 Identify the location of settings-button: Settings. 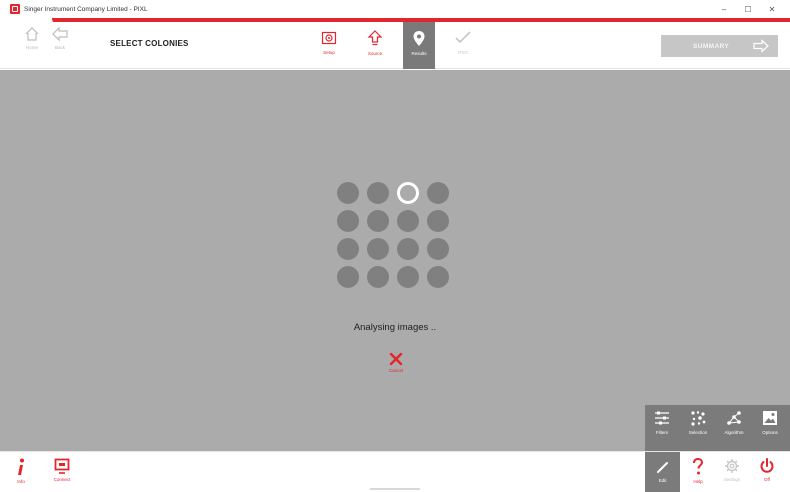
(732, 474).